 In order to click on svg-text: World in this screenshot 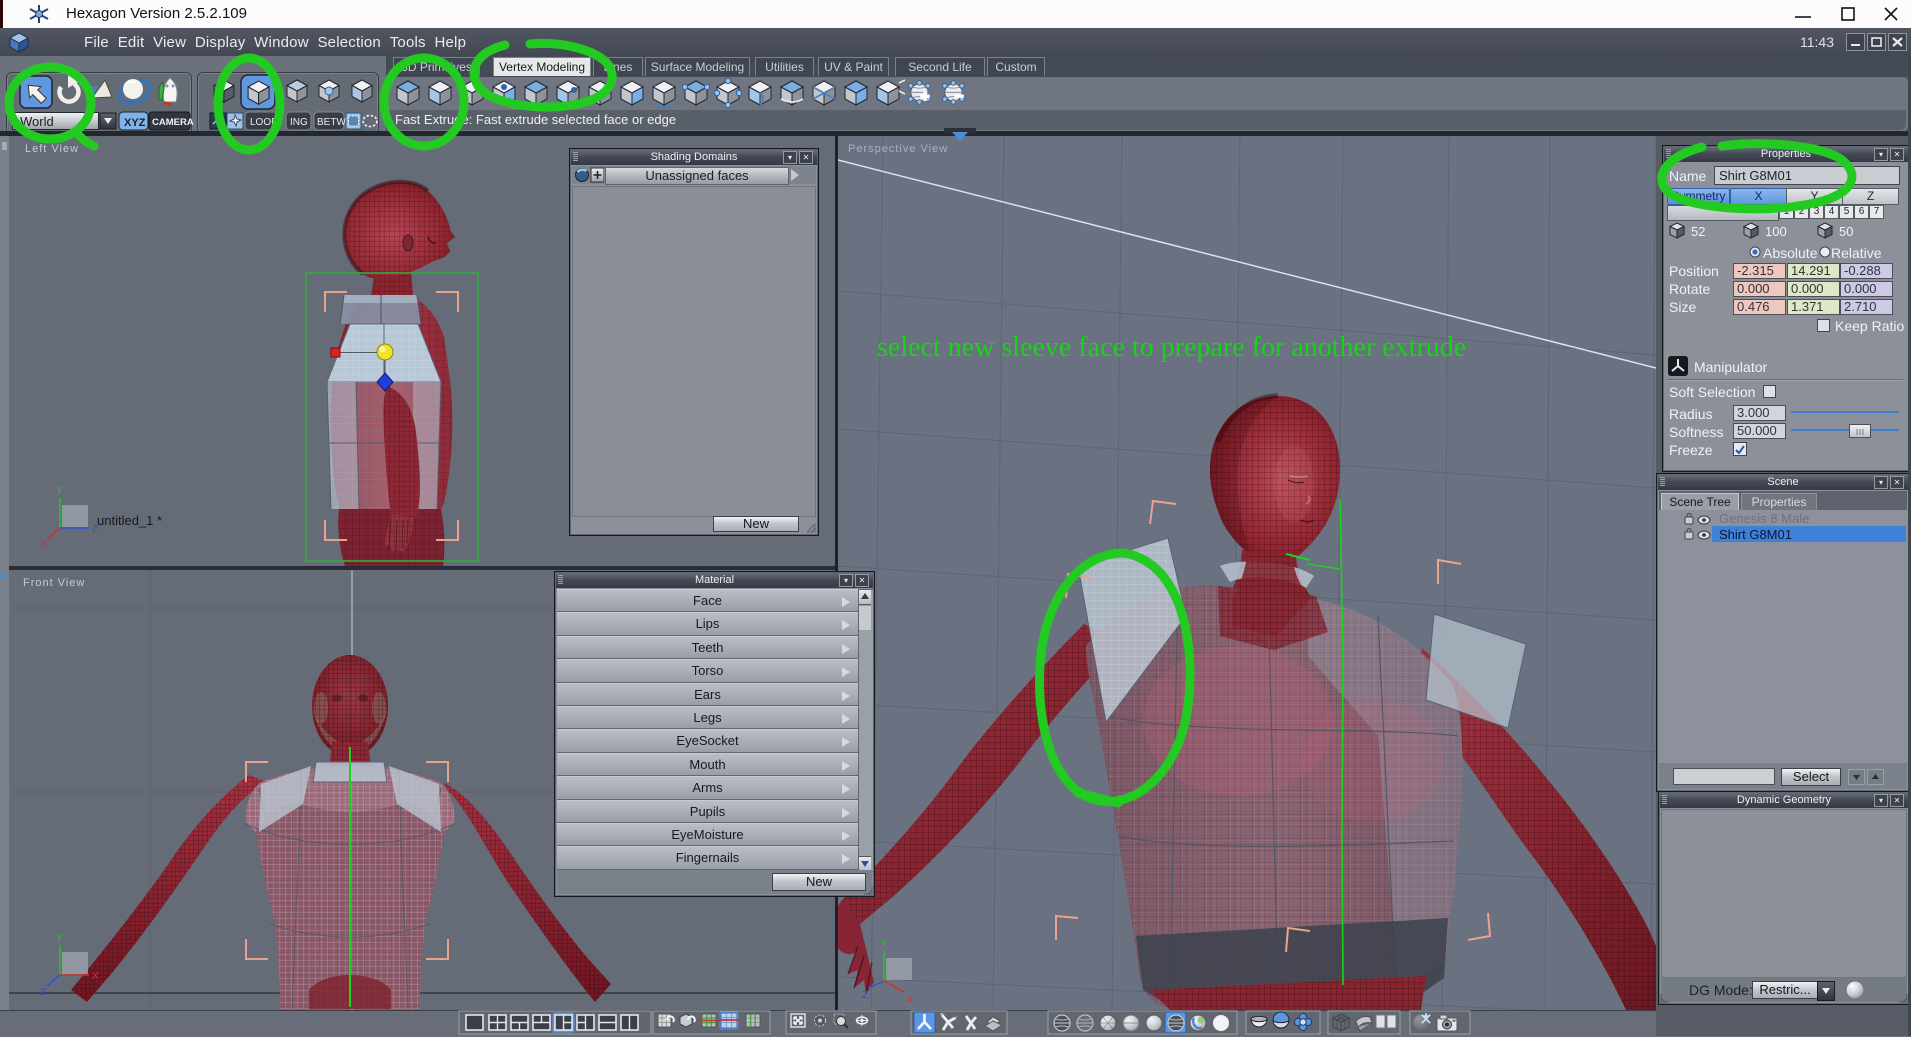, I will do `click(37, 121)`.